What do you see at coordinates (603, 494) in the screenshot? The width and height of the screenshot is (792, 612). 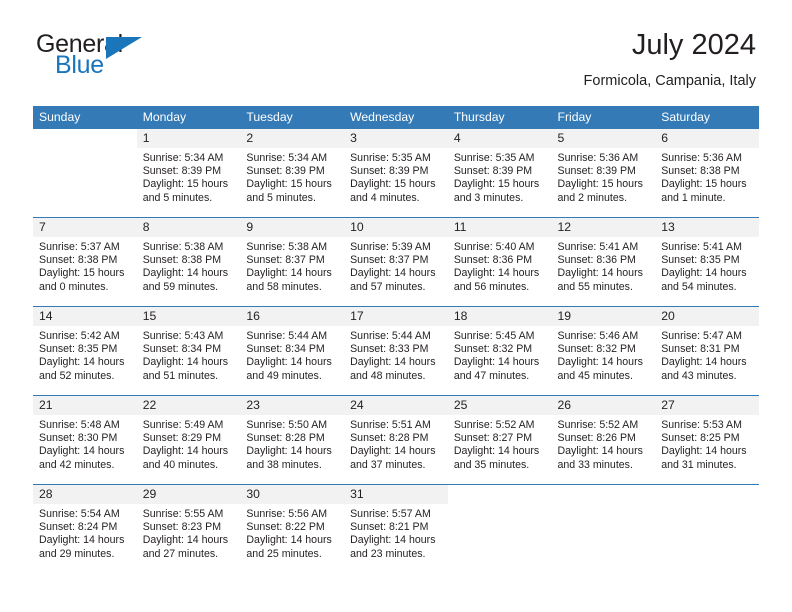 I see `day-number` at bounding box center [603, 494].